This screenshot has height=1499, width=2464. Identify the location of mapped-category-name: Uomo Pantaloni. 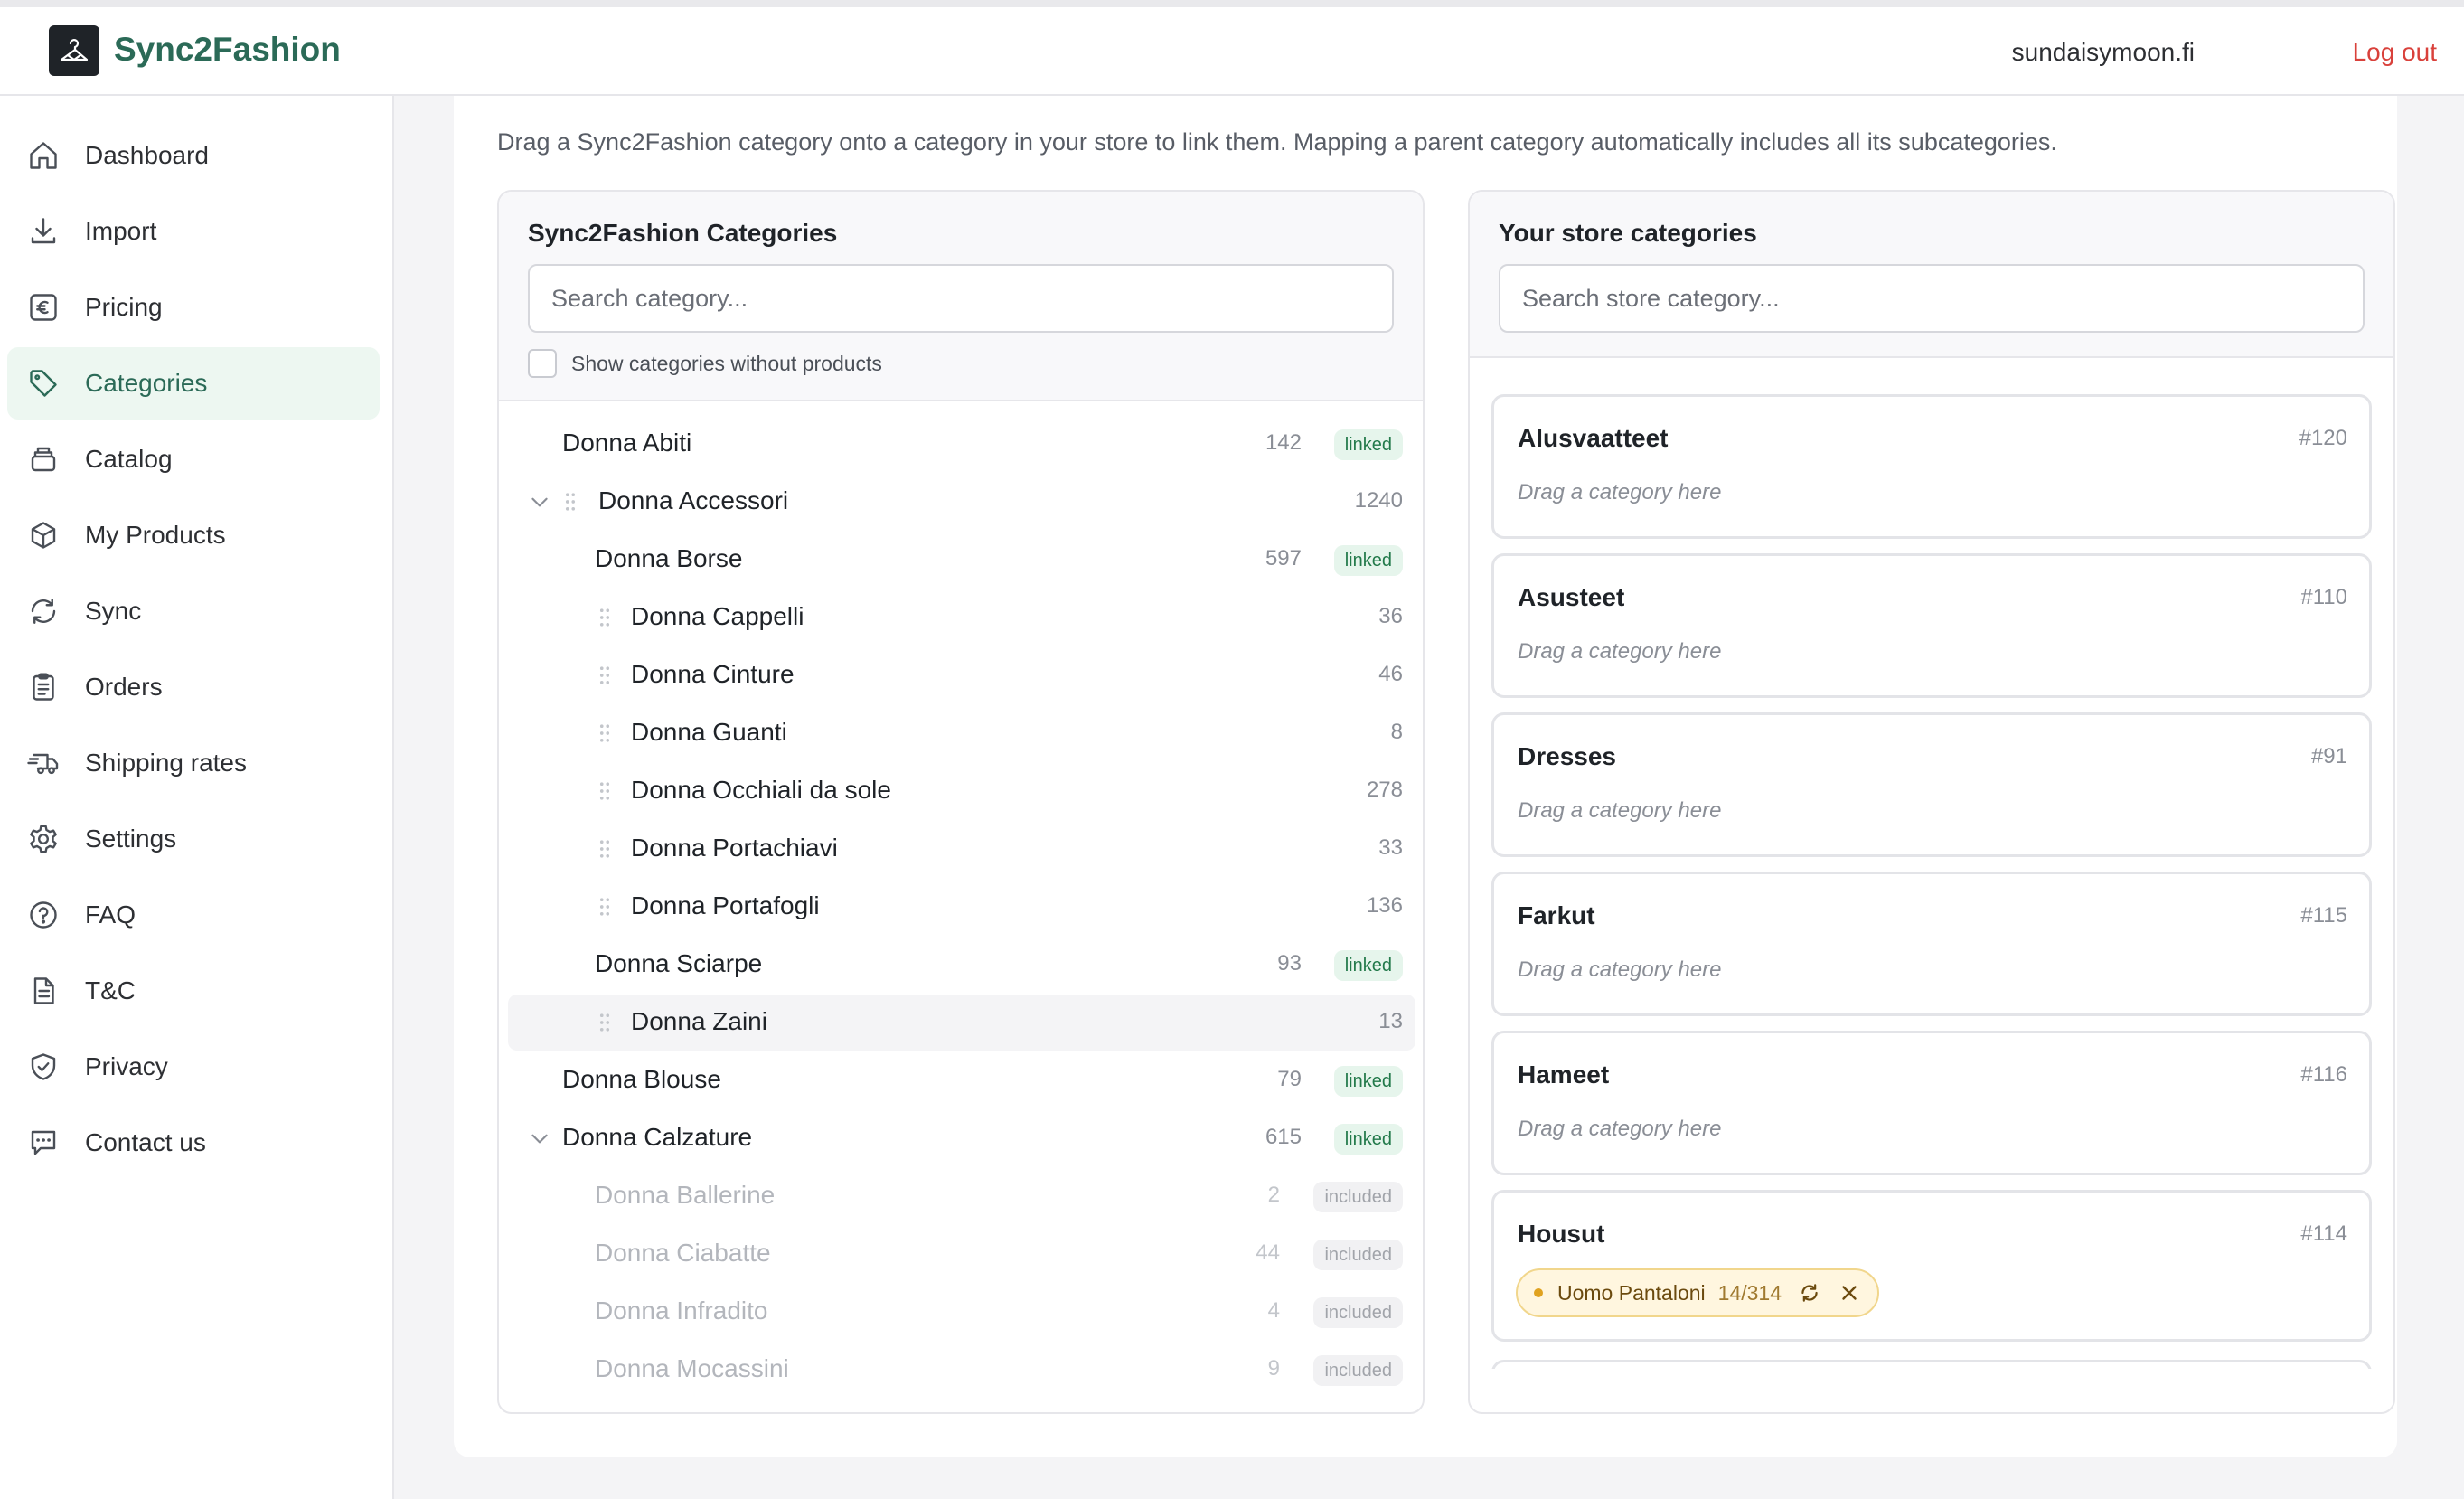
(1631, 1292).